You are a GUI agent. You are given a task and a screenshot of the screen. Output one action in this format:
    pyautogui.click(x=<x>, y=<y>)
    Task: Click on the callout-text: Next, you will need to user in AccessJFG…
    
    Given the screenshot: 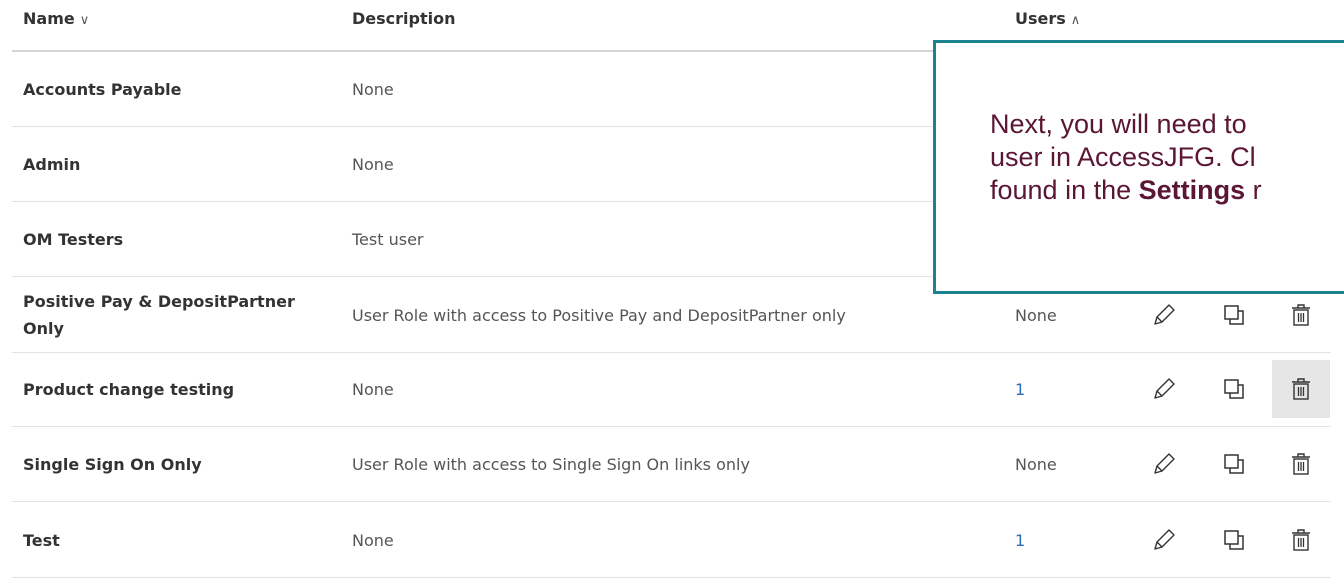 What is the action you would take?
    pyautogui.click(x=1167, y=157)
    